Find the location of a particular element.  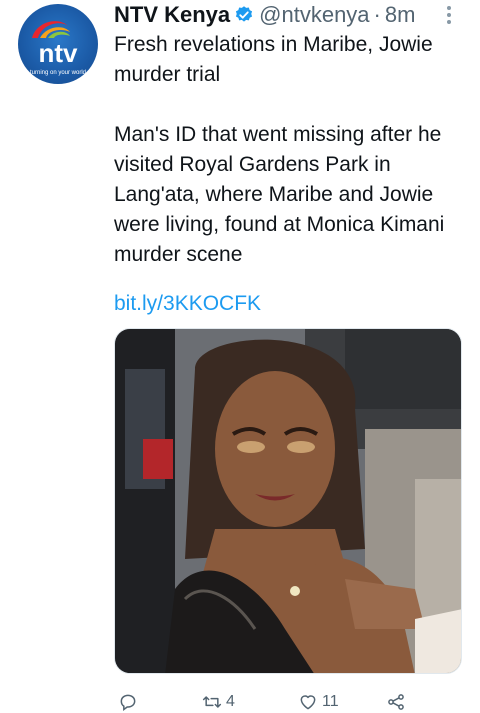

more-options-icon is located at coordinates (449, 15).